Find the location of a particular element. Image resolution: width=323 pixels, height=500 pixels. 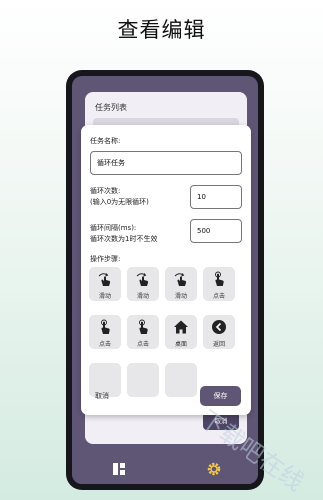

dashboard-icon is located at coordinates (119, 469).